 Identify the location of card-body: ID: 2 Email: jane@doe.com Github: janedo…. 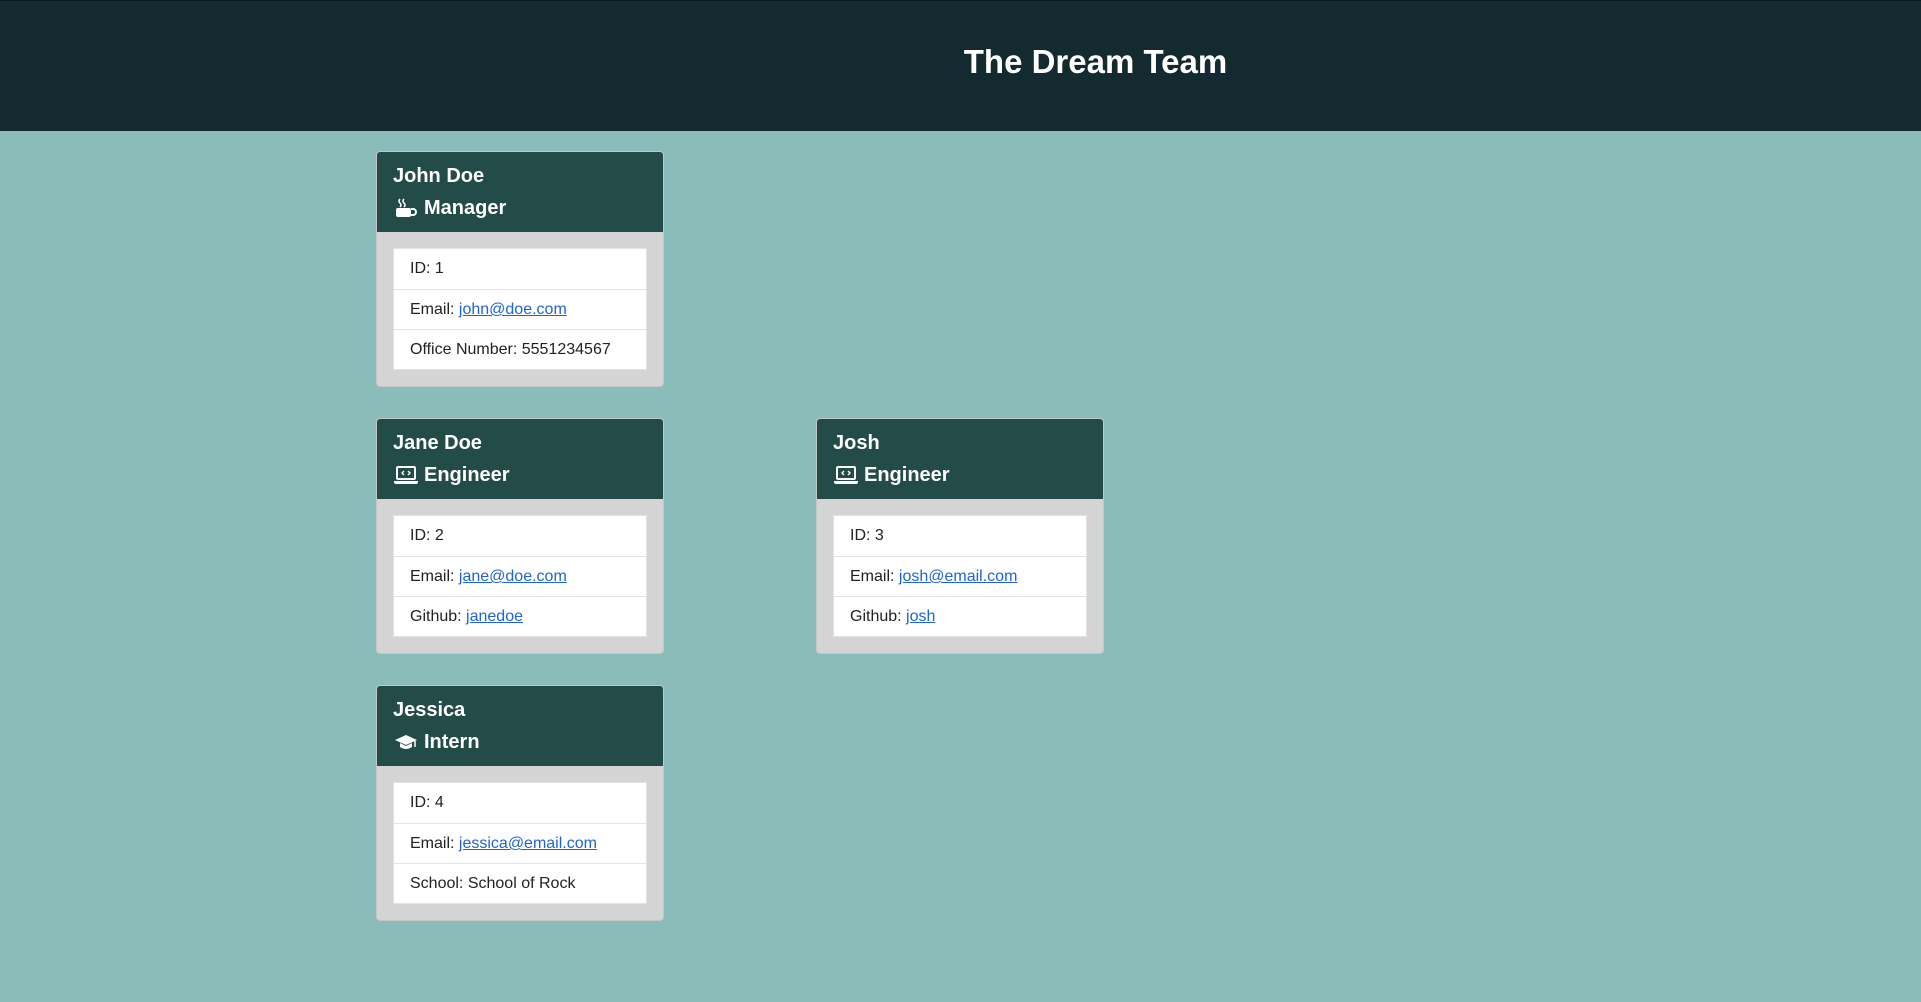
(520, 576).